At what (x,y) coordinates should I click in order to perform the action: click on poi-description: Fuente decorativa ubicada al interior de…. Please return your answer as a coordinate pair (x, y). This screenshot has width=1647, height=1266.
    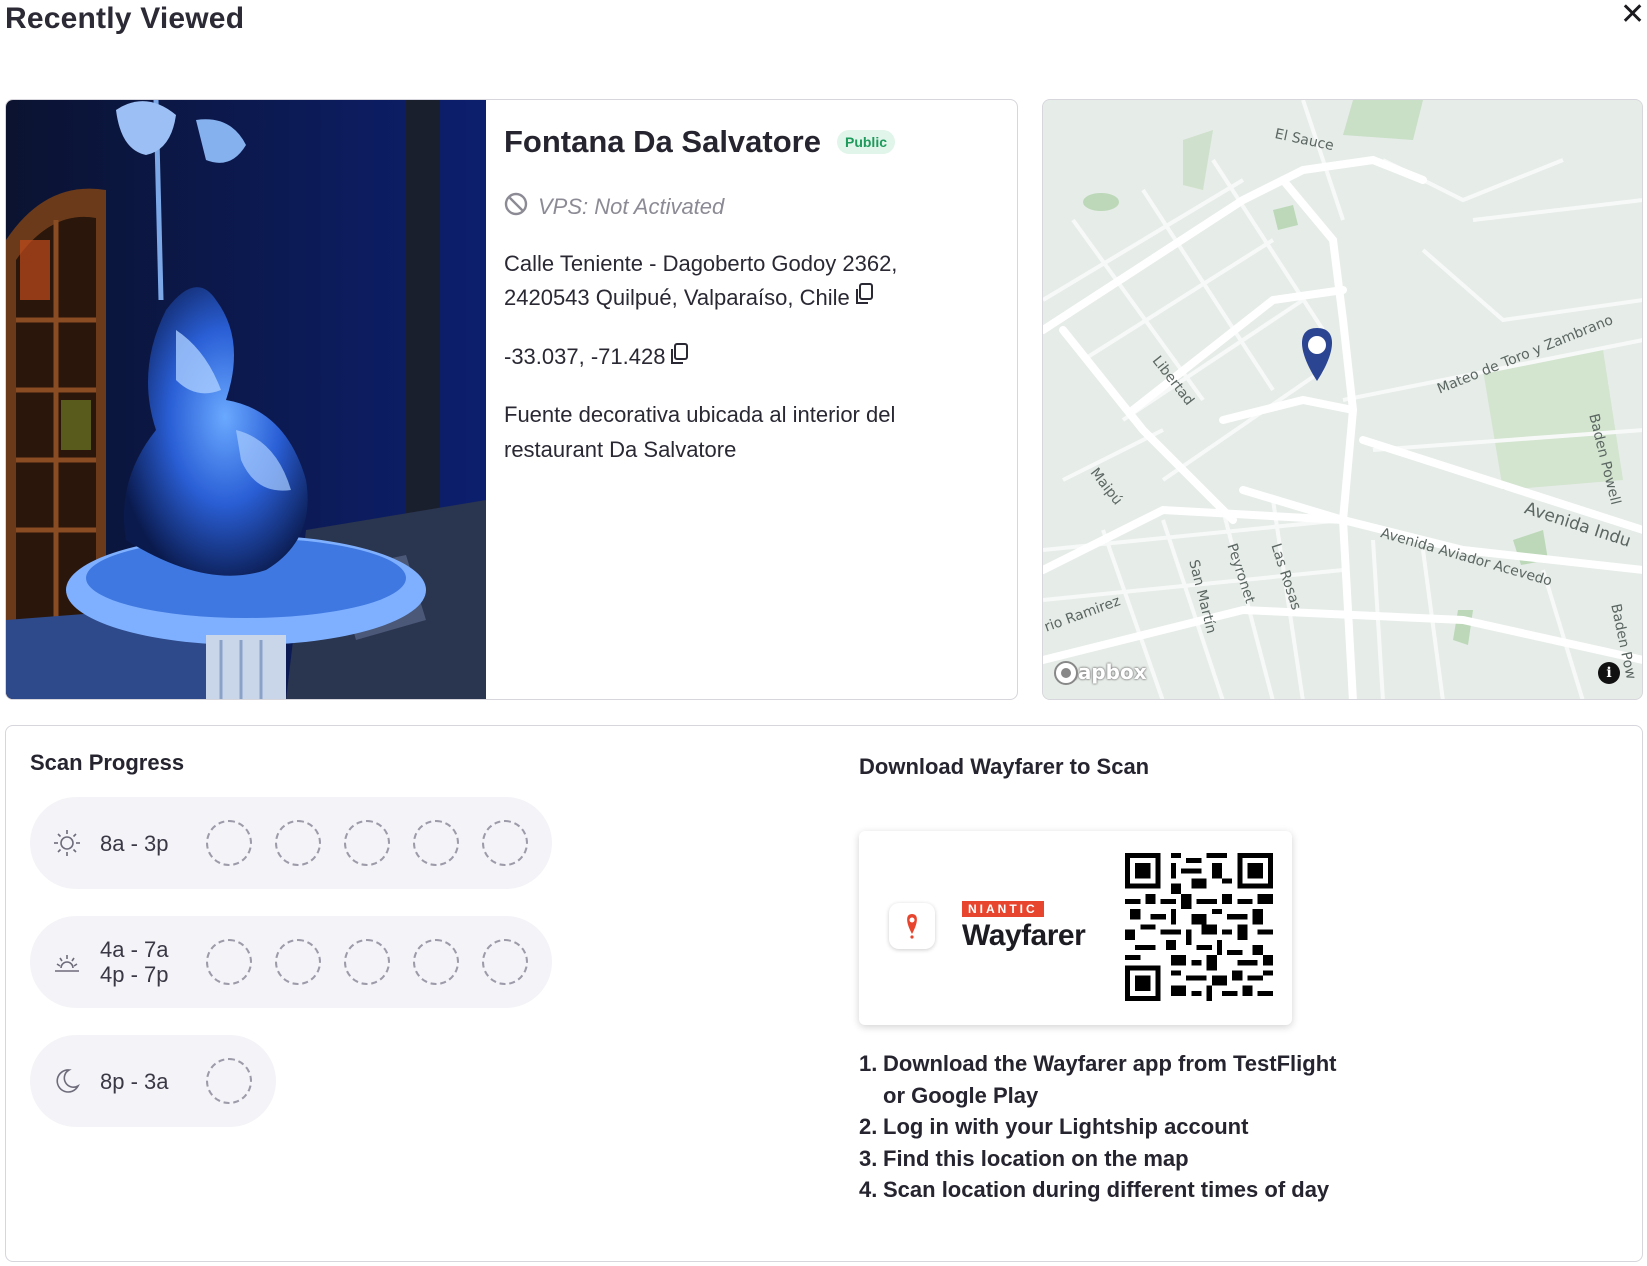
    Looking at the image, I should click on (700, 432).